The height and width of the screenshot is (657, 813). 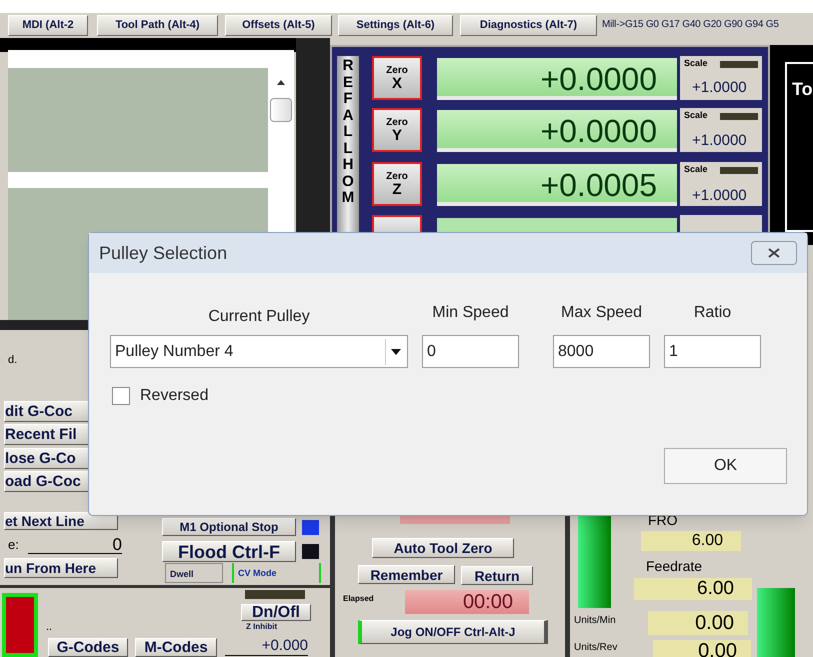 I want to click on units-min-readout: 0.00, so click(x=698, y=623).